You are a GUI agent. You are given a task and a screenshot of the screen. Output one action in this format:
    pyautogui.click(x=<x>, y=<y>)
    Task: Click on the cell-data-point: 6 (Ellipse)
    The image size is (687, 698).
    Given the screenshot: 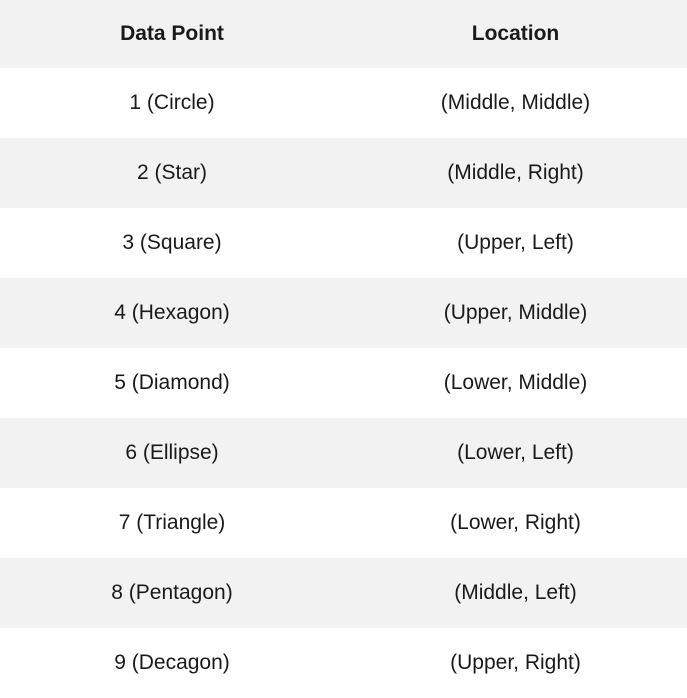 What is the action you would take?
    pyautogui.click(x=172, y=452)
    